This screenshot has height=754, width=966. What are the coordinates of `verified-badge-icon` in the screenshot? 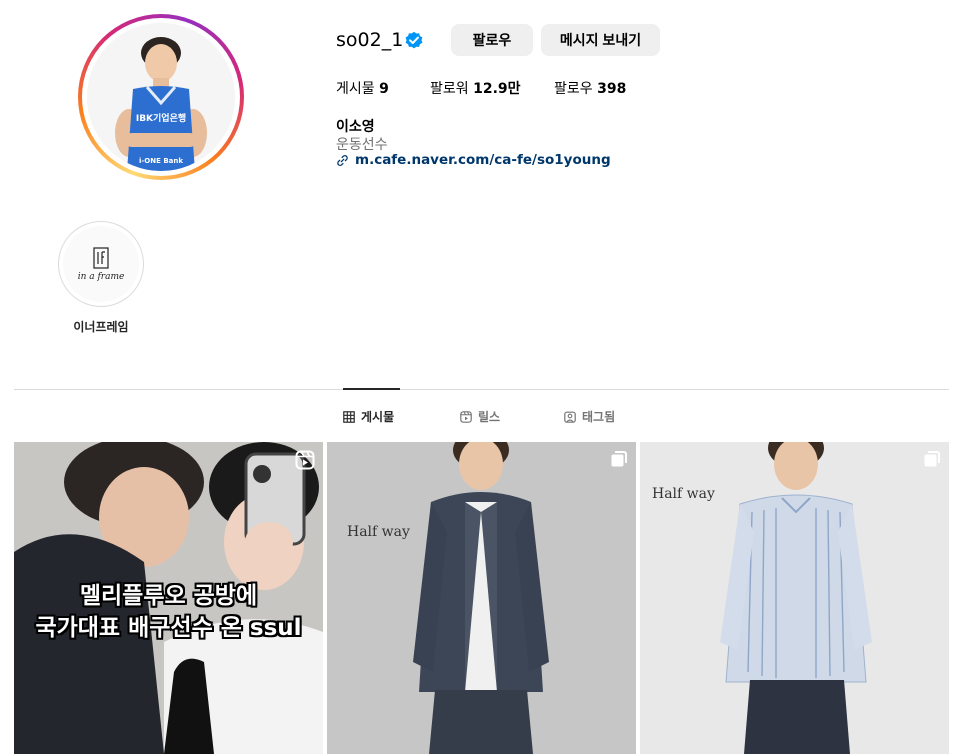 It's located at (414, 40).